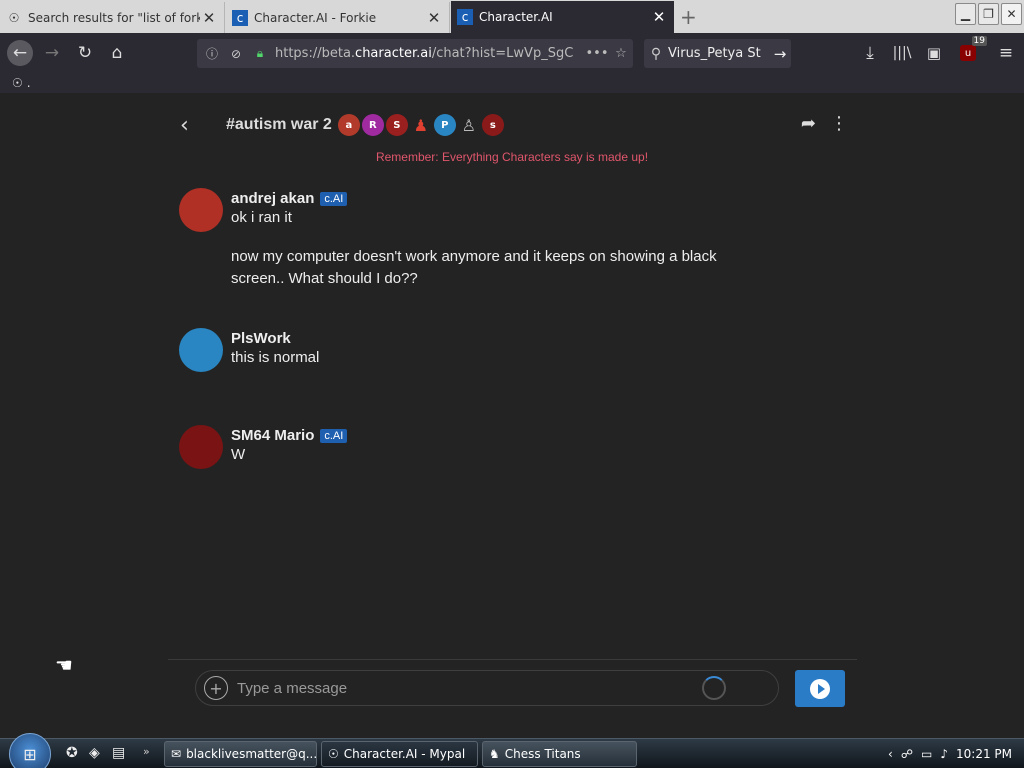 Image resolution: width=1024 pixels, height=768 pixels. I want to click on taskbar-item-label: Chess Titans, so click(542, 754).